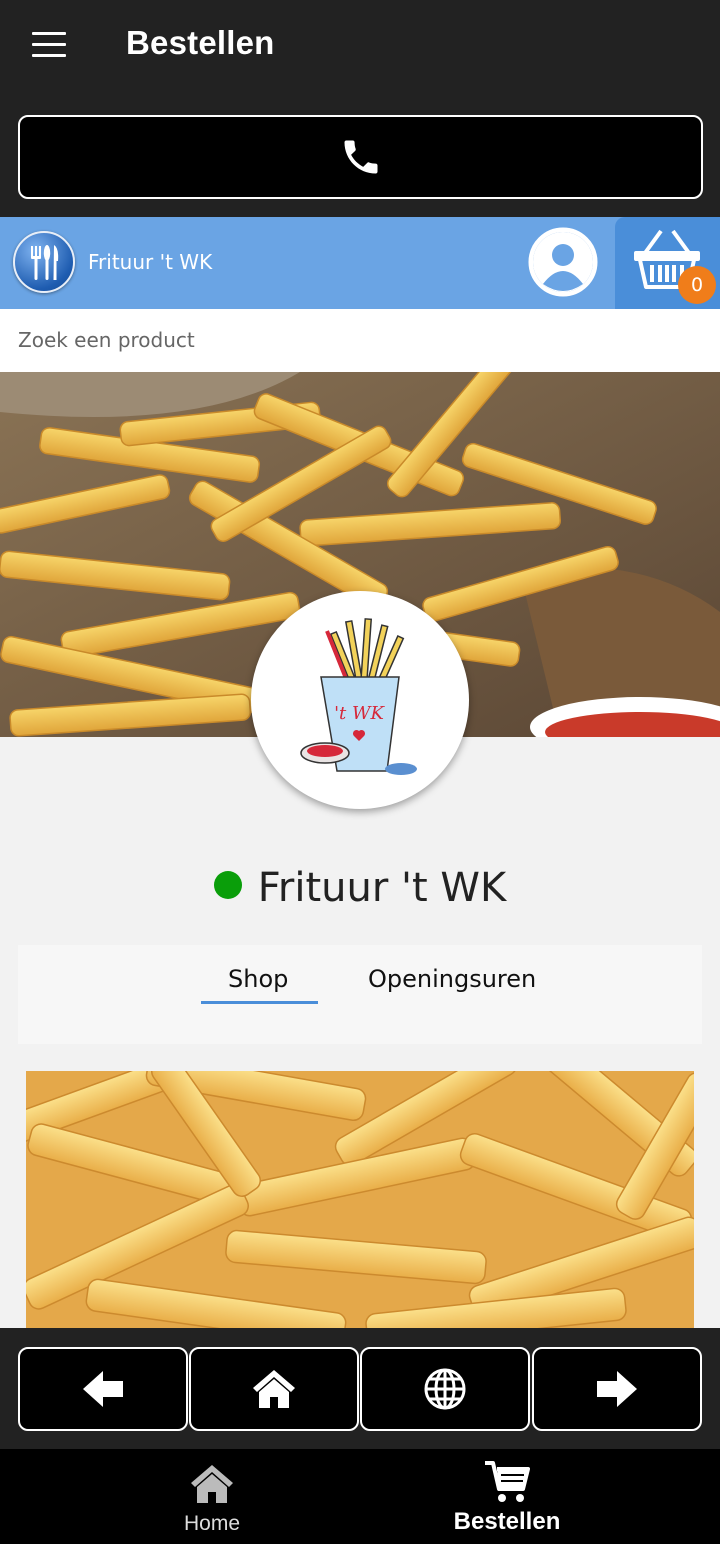  Describe the element at coordinates (227, 885) in the screenshot. I see `open-status-indicator` at that location.